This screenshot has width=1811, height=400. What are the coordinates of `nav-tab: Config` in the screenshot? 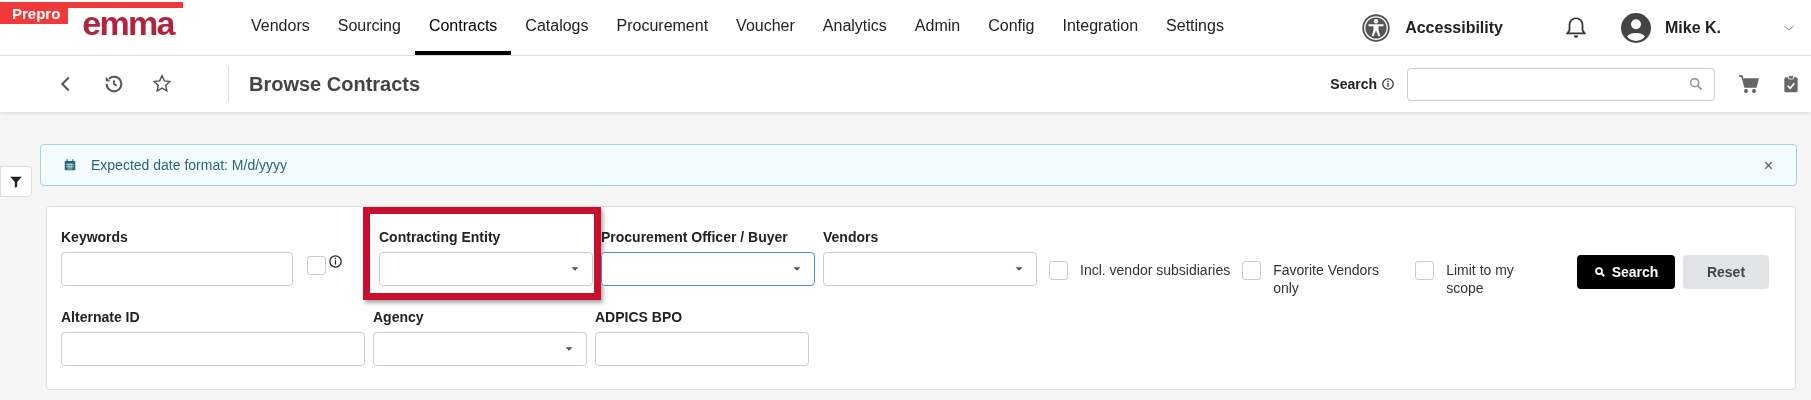 It's located at (1011, 27).